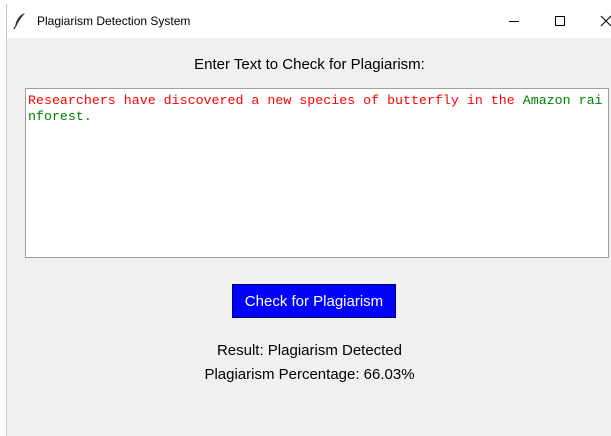 Image resolution: width=611 pixels, height=436 pixels. I want to click on minimize-icon, so click(514, 21).